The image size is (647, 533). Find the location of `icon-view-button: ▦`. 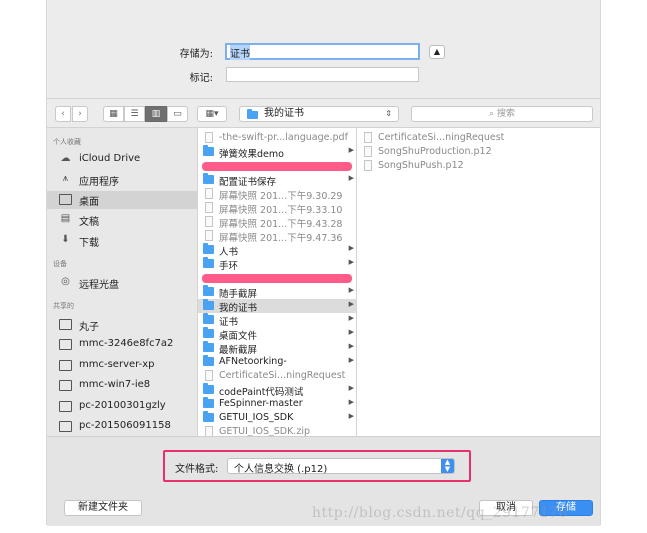

icon-view-button: ▦ is located at coordinates (113, 114).